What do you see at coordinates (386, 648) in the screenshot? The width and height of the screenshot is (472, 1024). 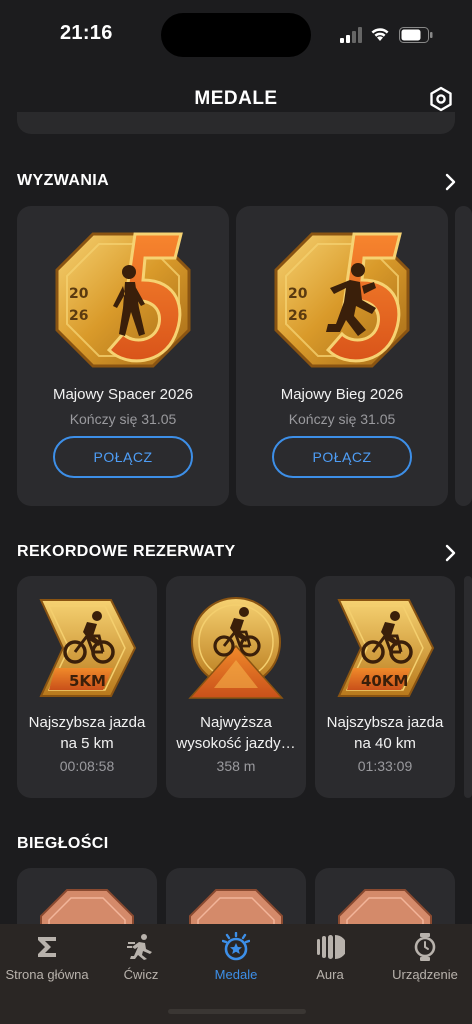 I see `cycling-40km-medal-icon: 40KM` at bounding box center [386, 648].